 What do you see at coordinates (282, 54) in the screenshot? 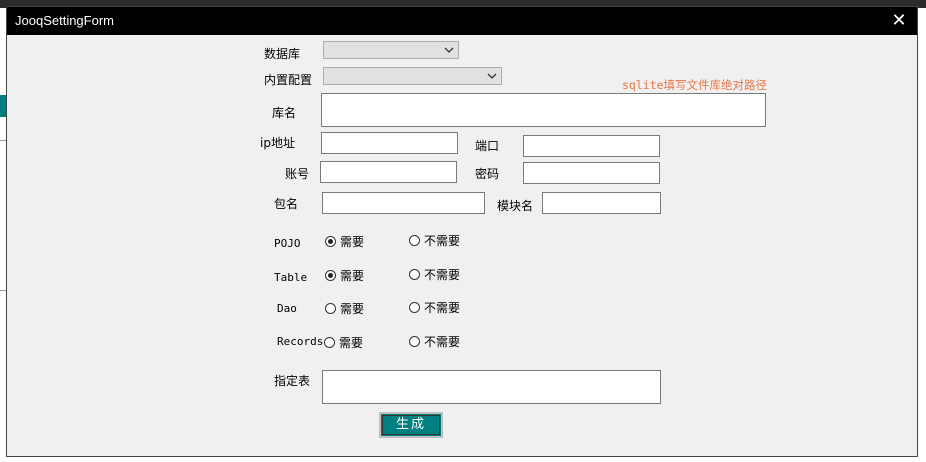
I see `database-label: 数据库` at bounding box center [282, 54].